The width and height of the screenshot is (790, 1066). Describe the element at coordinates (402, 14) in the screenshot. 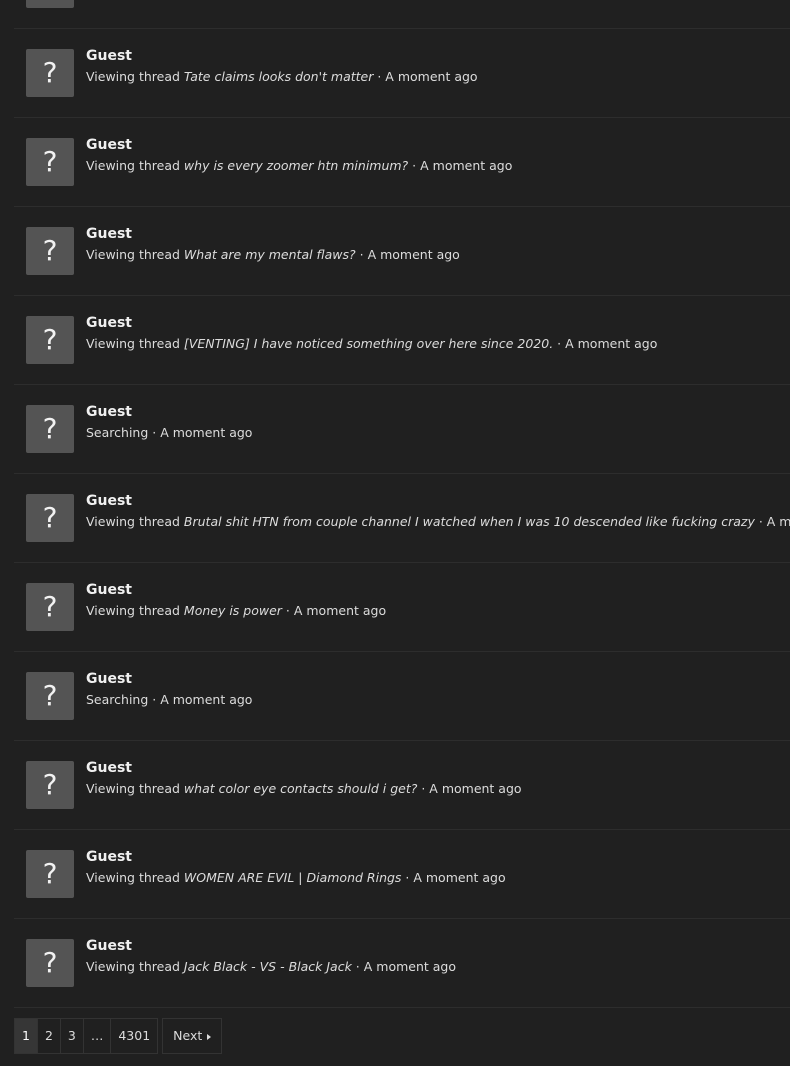

I see `list-item: ?Guest` at that location.